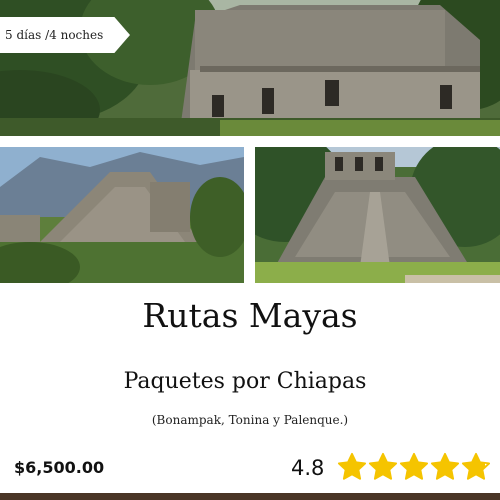 The image size is (500, 500). I want to click on photo-tonina, so click(122, 215).